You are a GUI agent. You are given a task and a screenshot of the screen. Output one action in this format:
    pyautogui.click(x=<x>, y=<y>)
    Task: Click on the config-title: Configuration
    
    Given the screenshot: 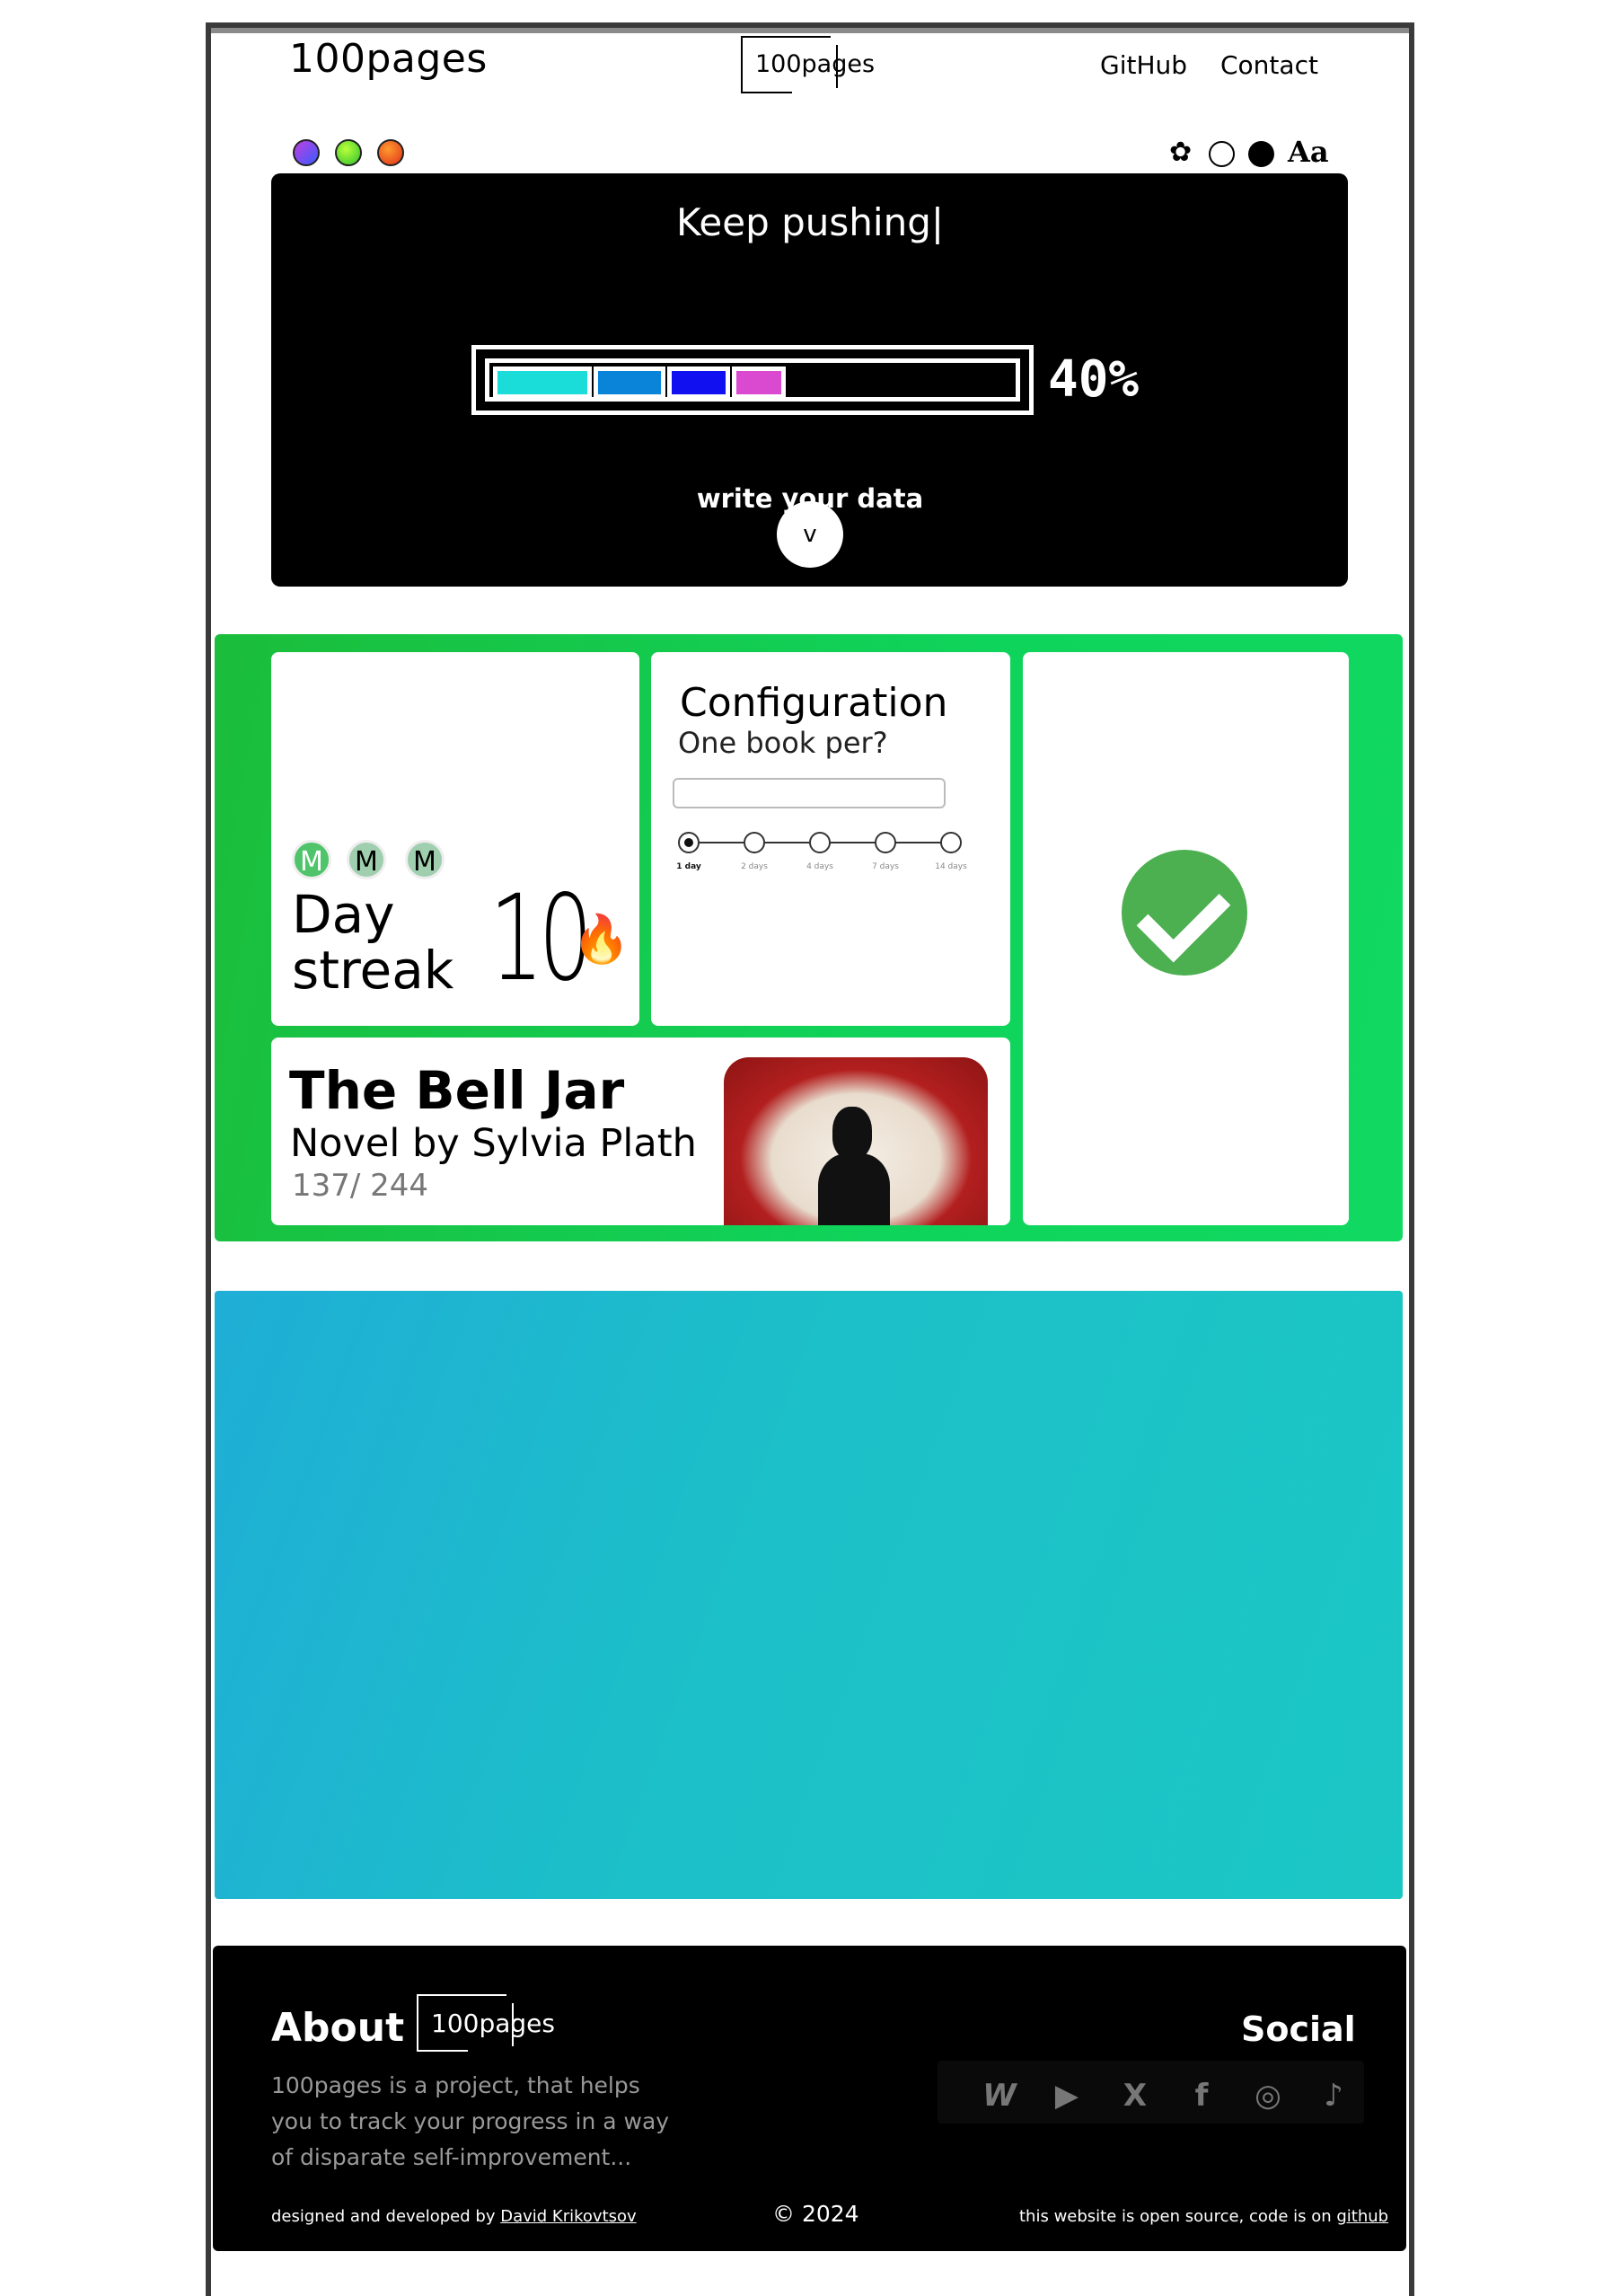 What is the action you would take?
    pyautogui.click(x=814, y=703)
    